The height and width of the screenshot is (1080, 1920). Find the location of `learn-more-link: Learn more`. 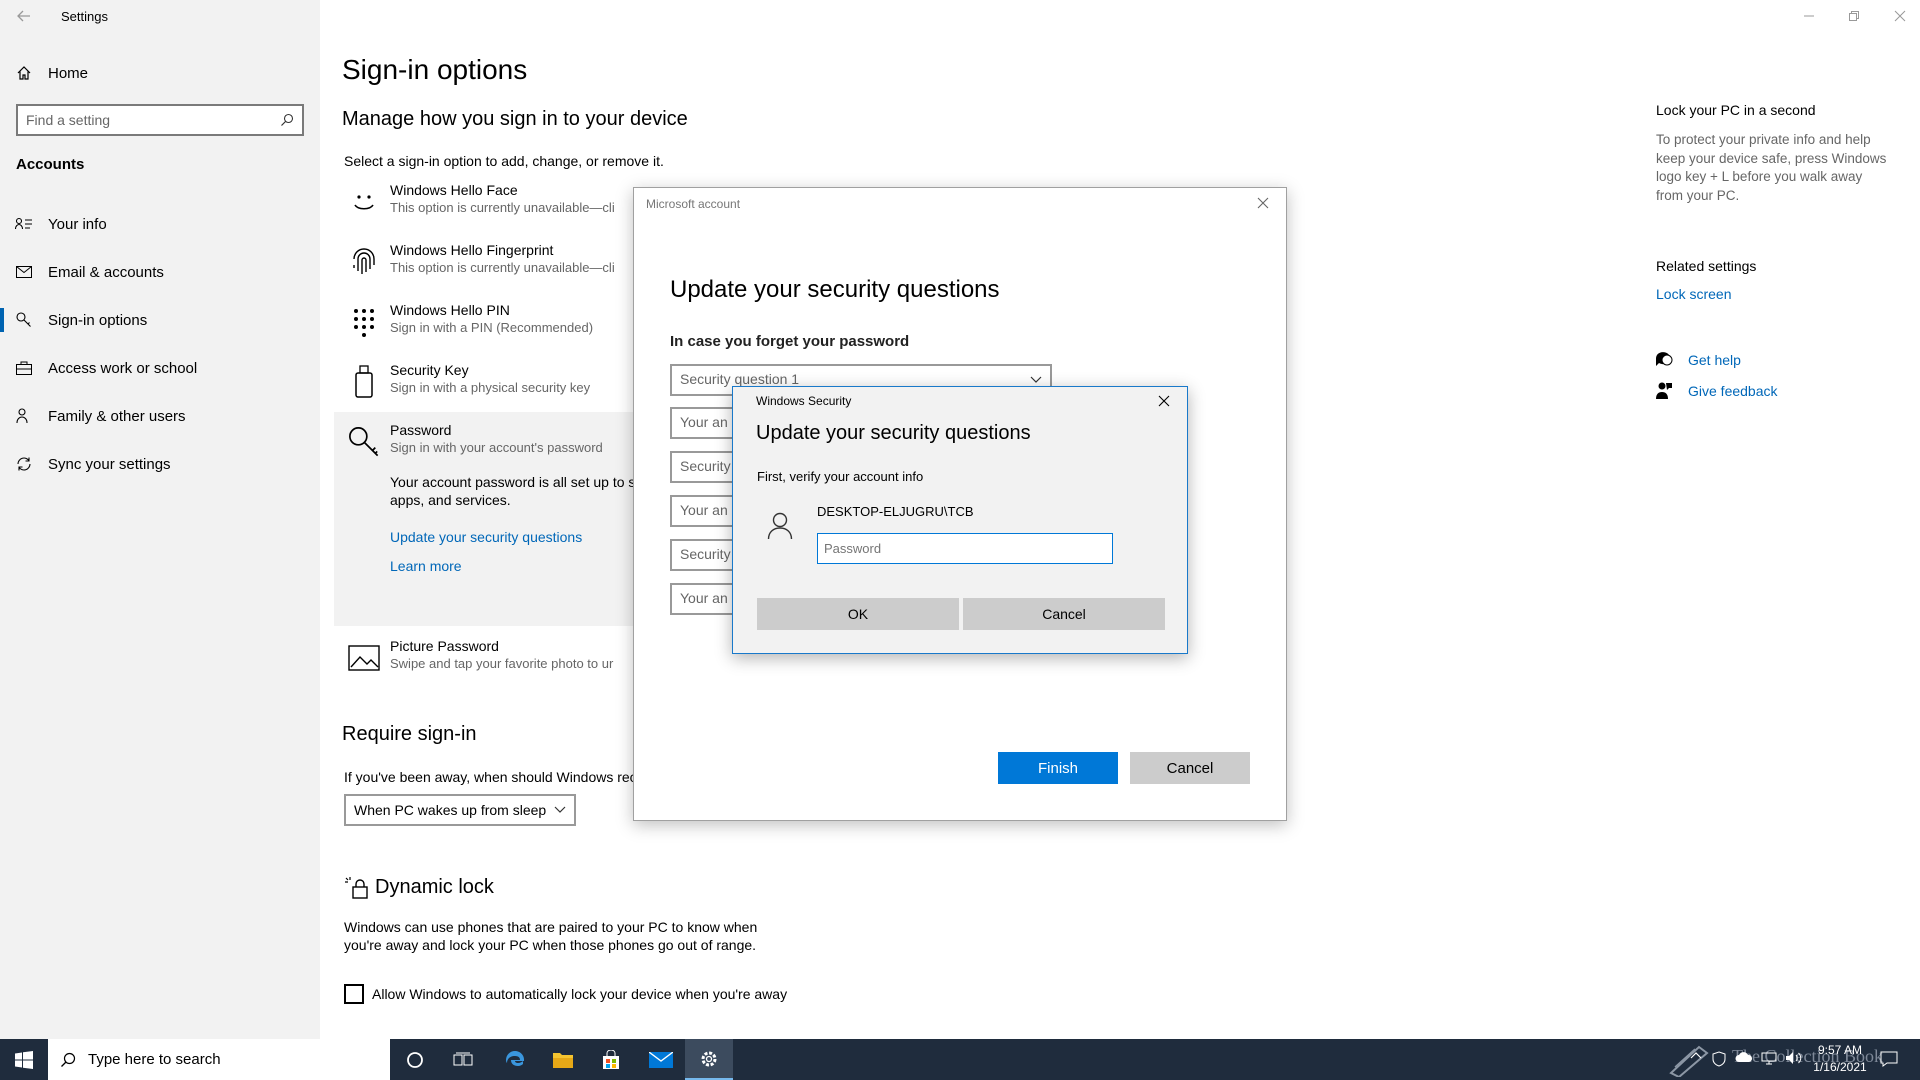

learn-more-link: Learn more is located at coordinates (426, 566).